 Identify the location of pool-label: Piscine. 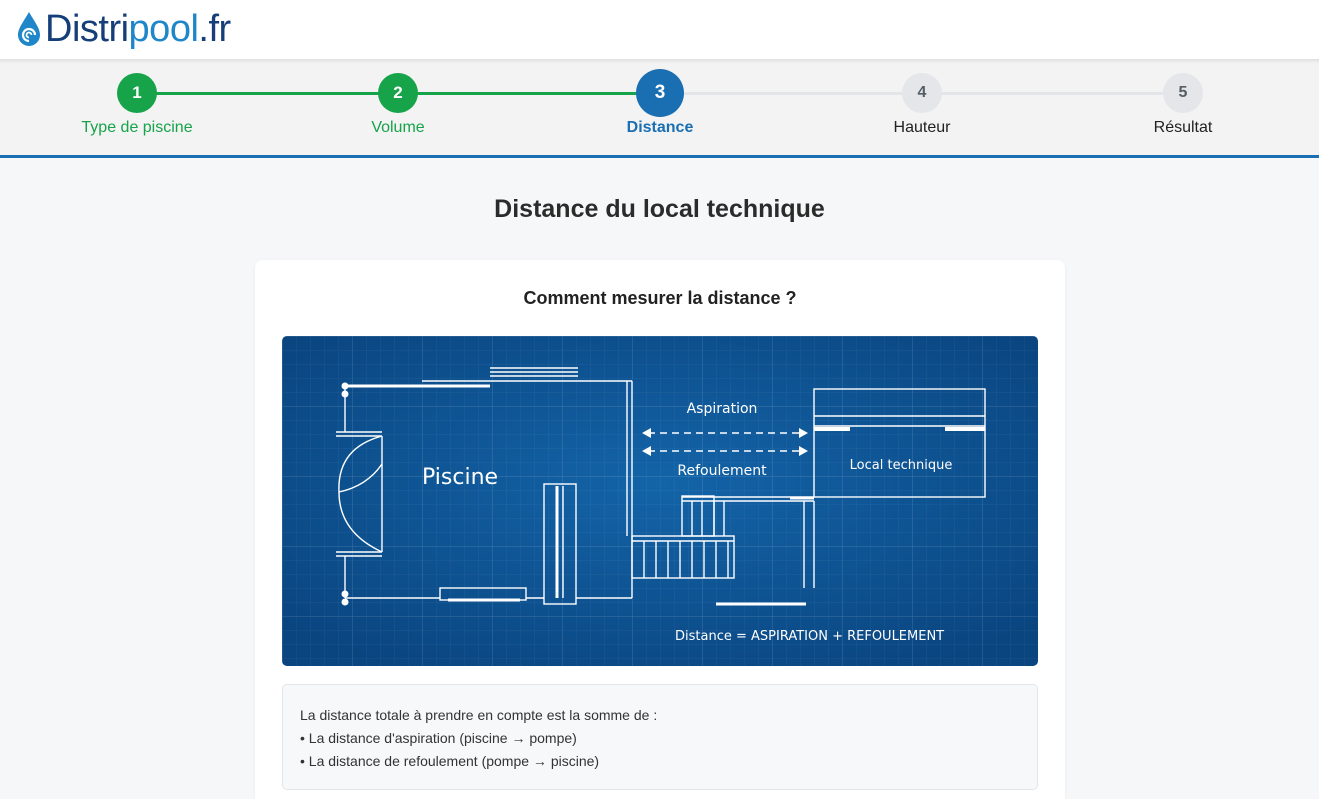
(460, 477).